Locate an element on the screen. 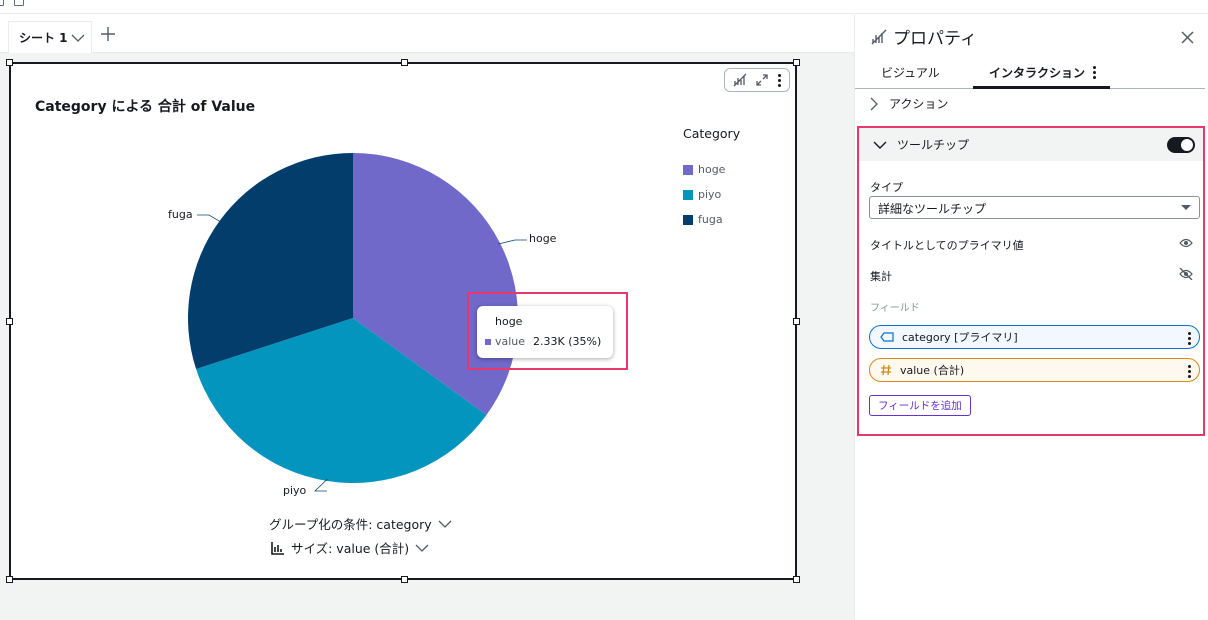 This screenshot has height=620, width=1208. panel-tabs: ビジュアル インタラクション is located at coordinates (1030, 74).